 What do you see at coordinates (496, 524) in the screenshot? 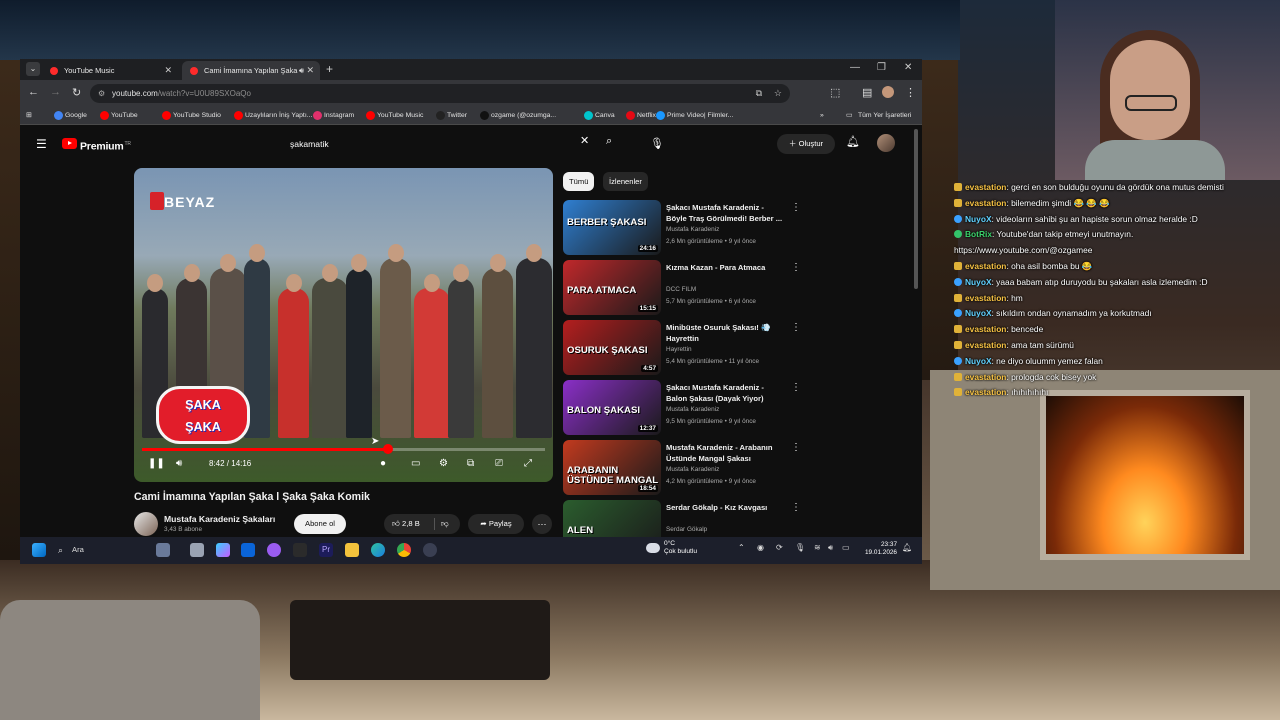
I see `share-button: ➦ Paylaş` at bounding box center [496, 524].